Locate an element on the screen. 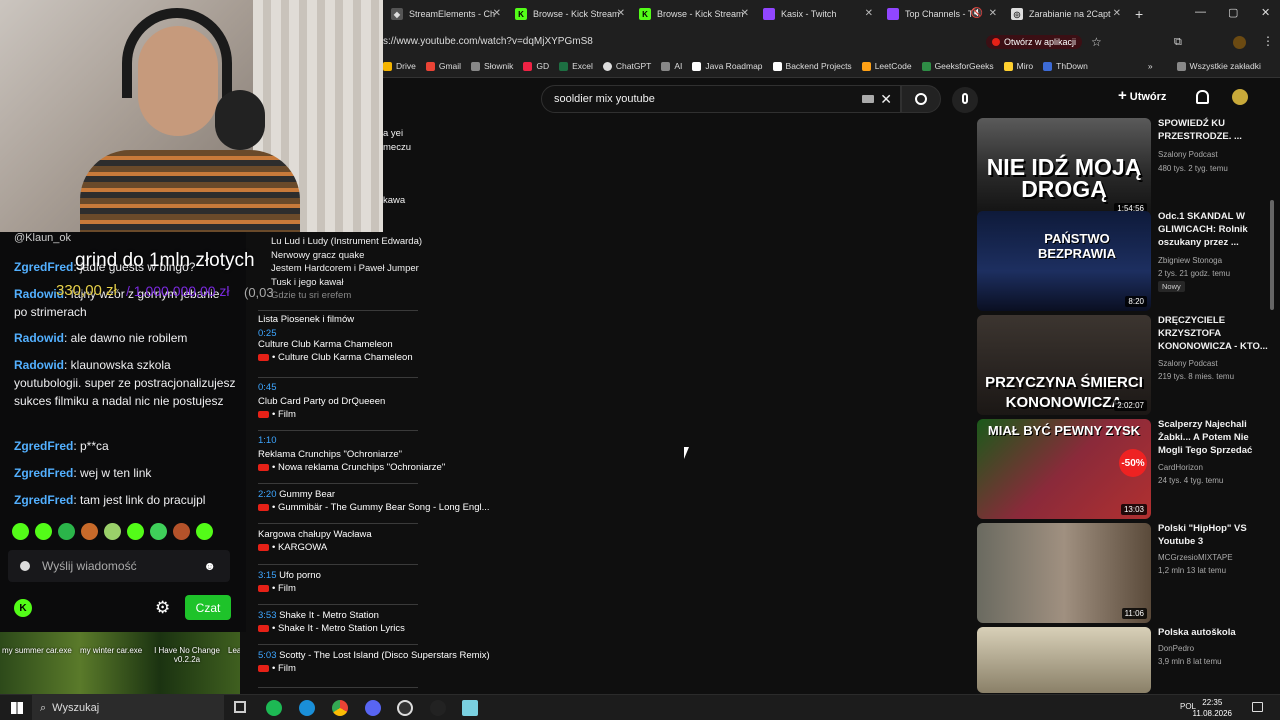  video-thumbnail: NIE IDŹ MOJĄ DROGĄ 1:54:56 is located at coordinates (1064, 168).